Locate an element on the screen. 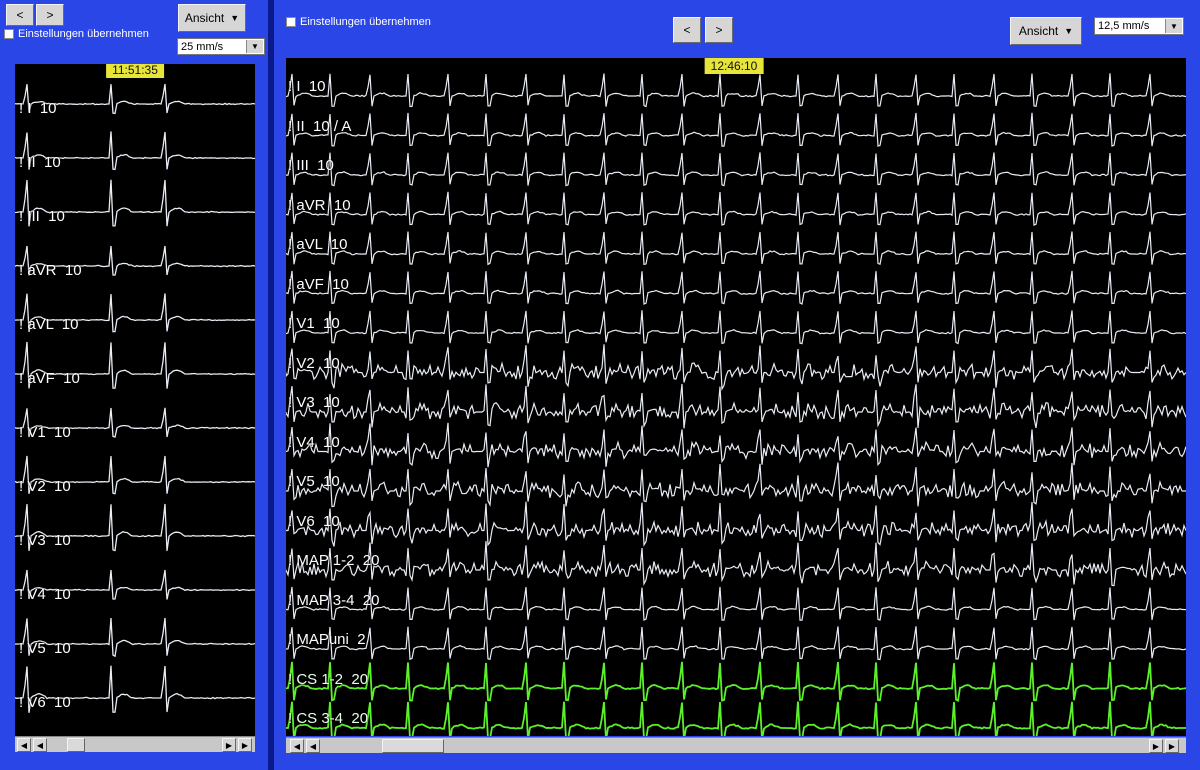  speed-value: 25 mm/s is located at coordinates (202, 46).